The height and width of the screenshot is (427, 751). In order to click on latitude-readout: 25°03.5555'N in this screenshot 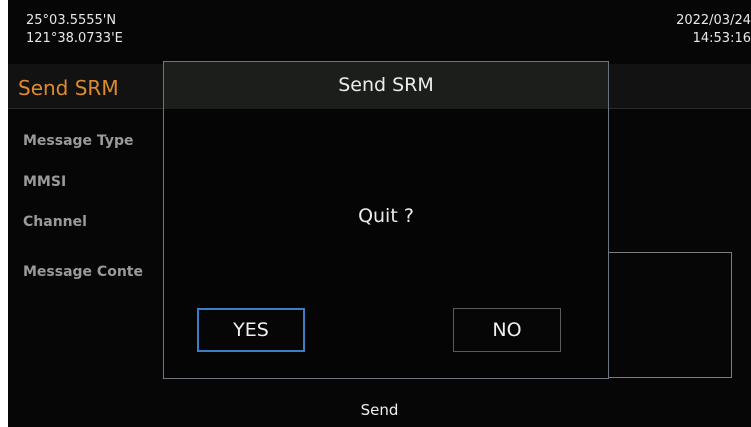, I will do `click(71, 20)`.